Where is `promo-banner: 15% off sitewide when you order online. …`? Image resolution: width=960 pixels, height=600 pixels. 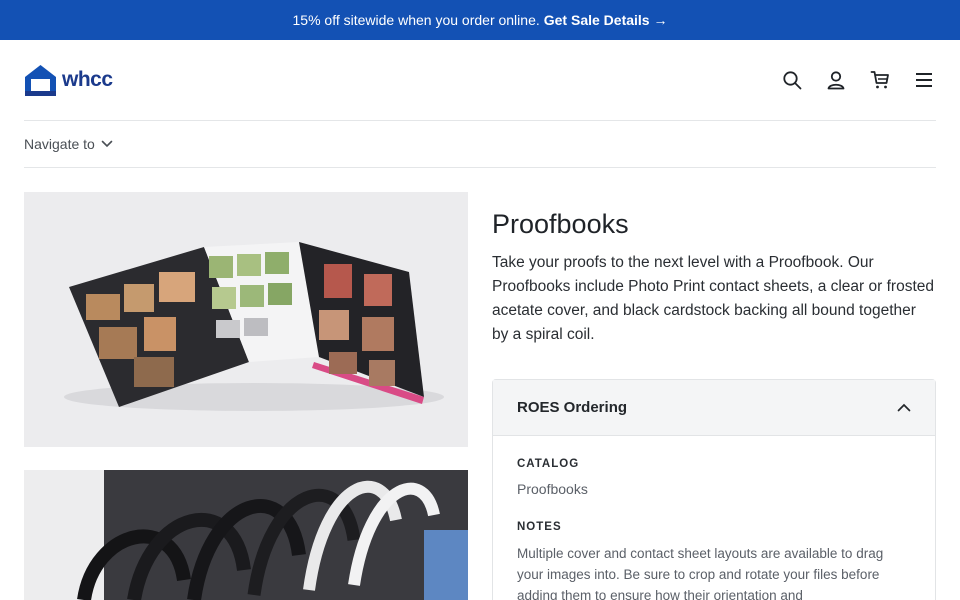 promo-banner: 15% off sitewide when you order online. … is located at coordinates (480, 20).